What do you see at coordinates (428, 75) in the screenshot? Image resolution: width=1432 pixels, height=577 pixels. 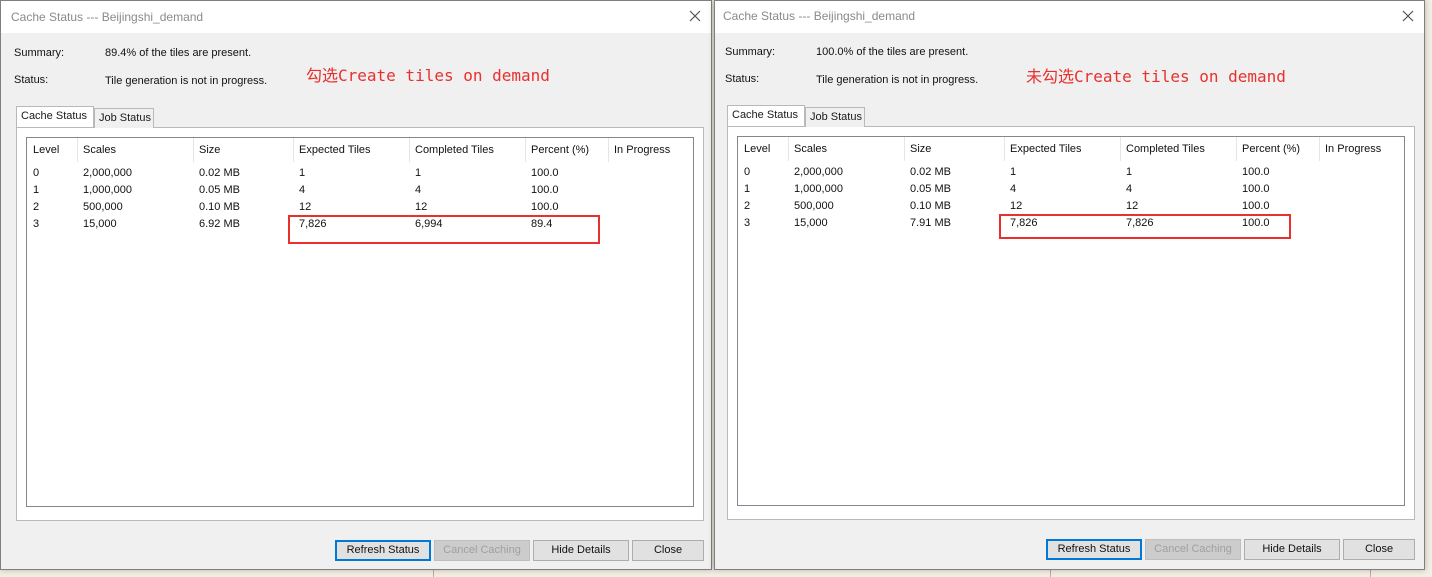 I see `annotation-text: 勾选Create tiles on demand` at bounding box center [428, 75].